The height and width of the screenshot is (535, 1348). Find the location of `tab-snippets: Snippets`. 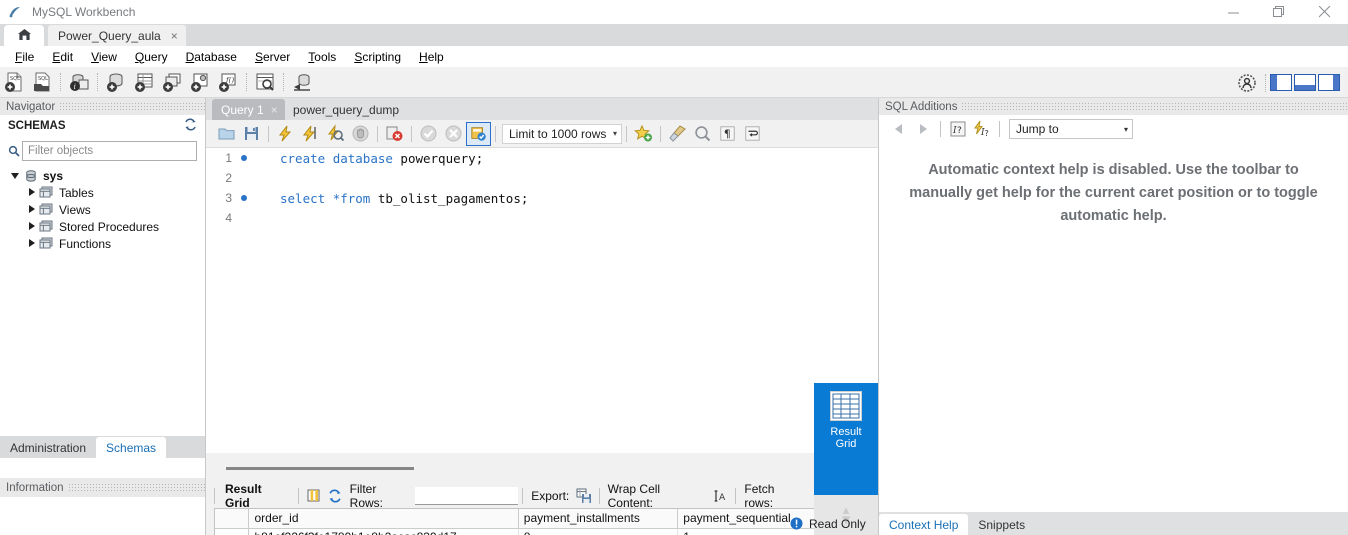

tab-snippets: Snippets is located at coordinates (1001, 524).